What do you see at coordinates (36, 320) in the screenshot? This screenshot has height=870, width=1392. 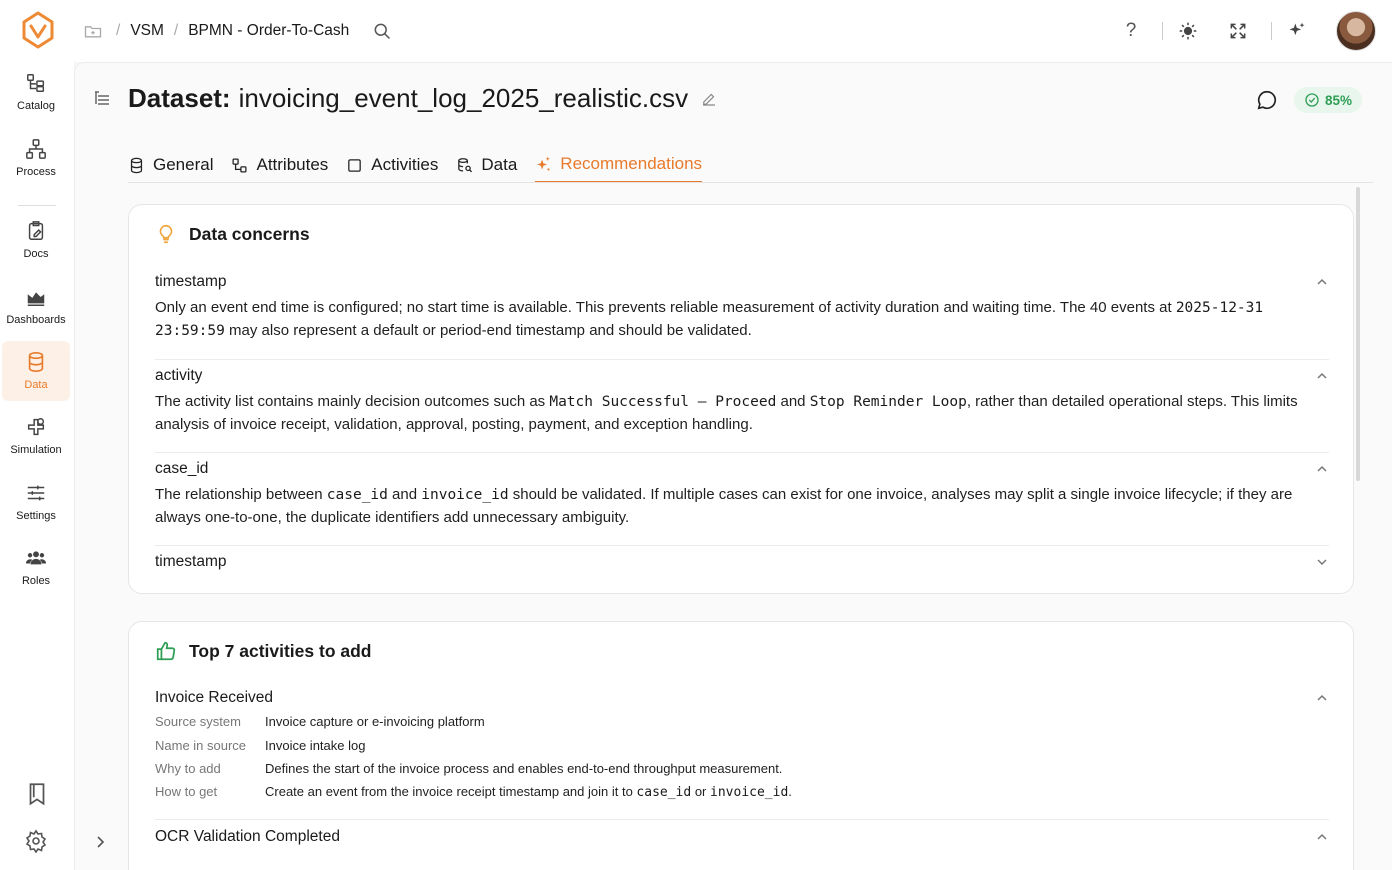 I see `sidebar-item-label: Dashboards` at bounding box center [36, 320].